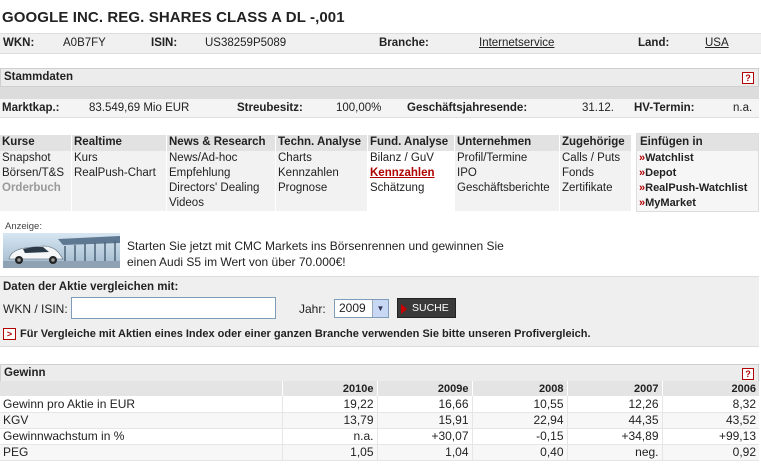 This screenshot has width=761, height=473. Describe the element at coordinates (516, 43) in the screenshot. I see `branche-link: Internetservice` at that location.